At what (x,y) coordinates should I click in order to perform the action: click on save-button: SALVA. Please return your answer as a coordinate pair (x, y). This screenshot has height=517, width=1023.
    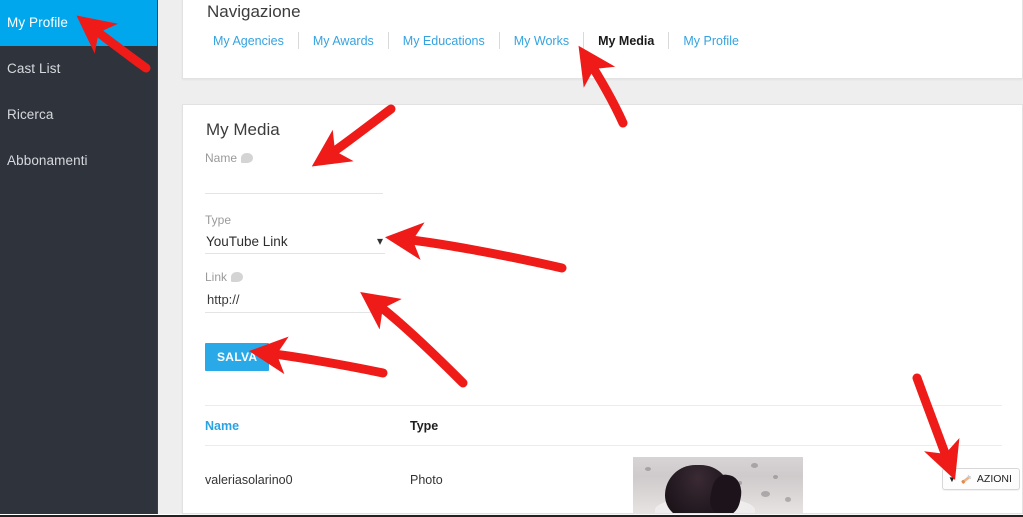
    Looking at the image, I should click on (237, 357).